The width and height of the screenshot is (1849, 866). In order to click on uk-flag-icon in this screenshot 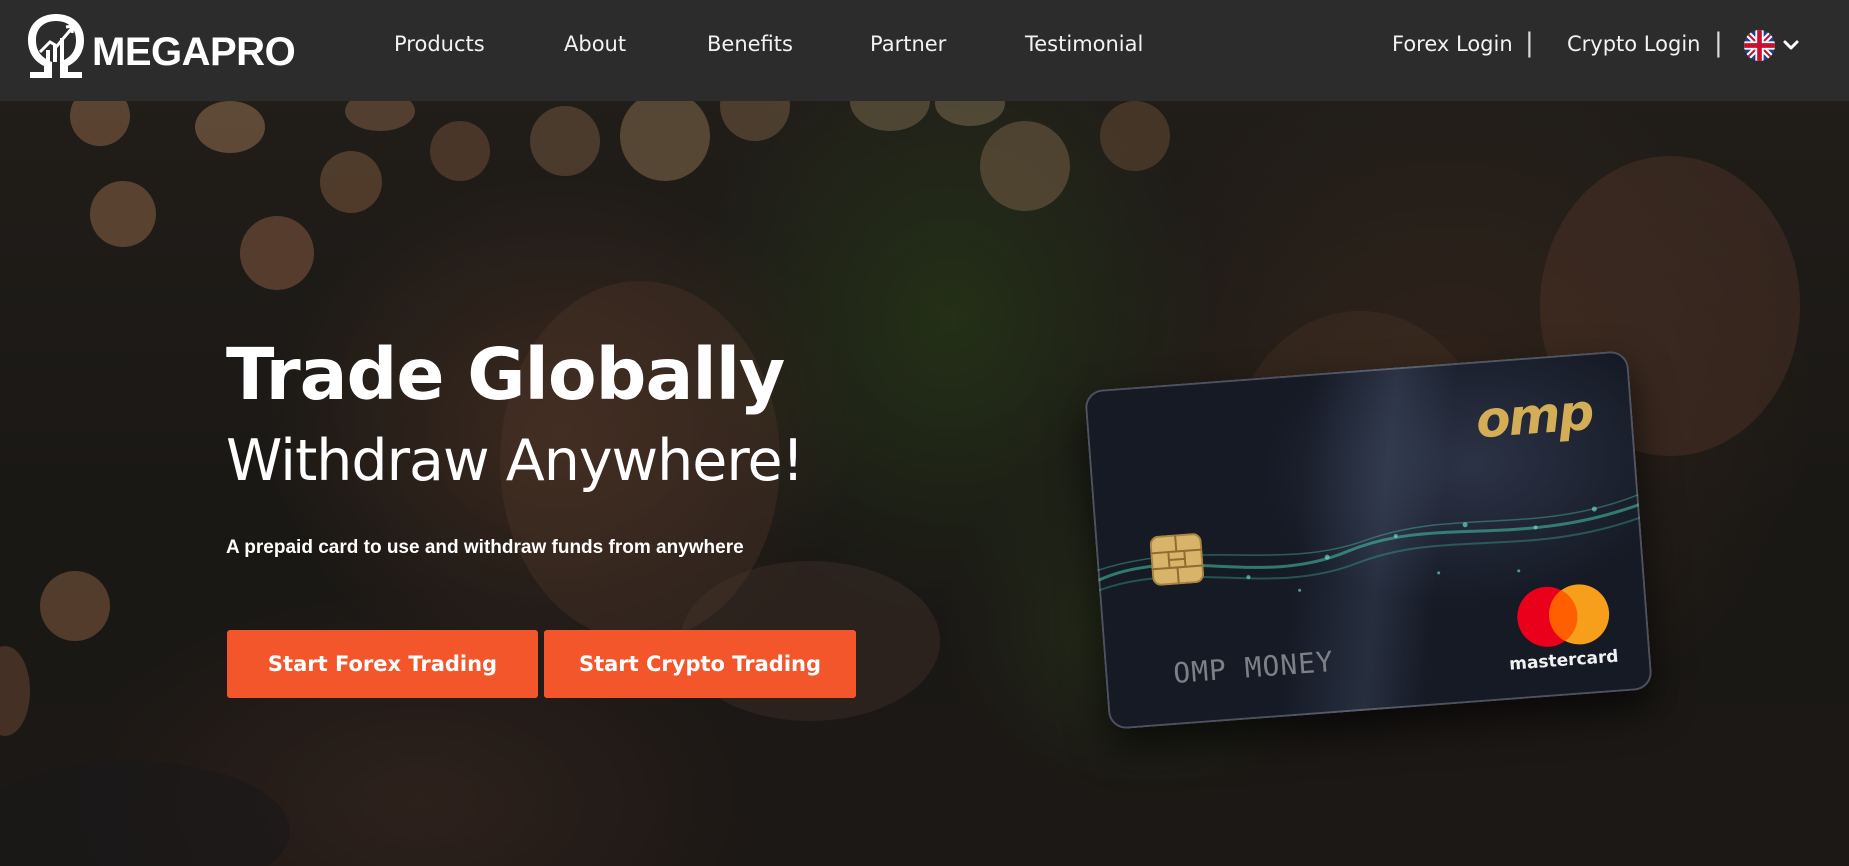, I will do `click(1759, 45)`.